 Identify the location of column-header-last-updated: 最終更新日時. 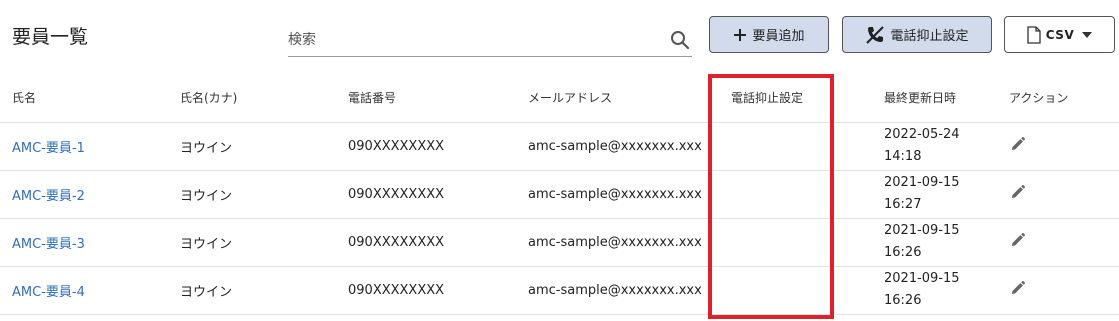
(932, 98).